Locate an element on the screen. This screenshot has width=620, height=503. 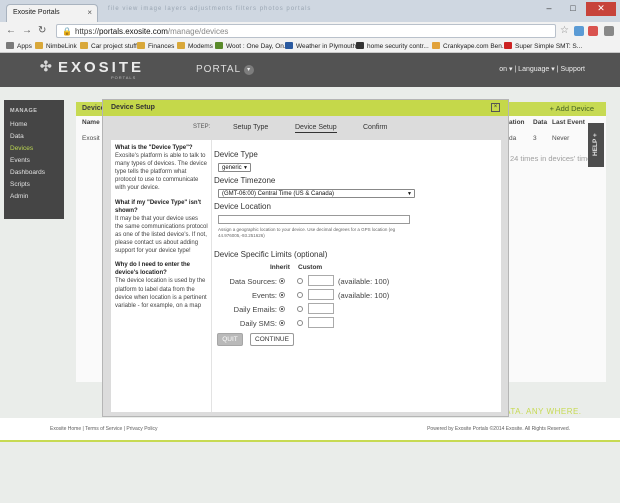
tab-close-icon: × is located at coordinates (89, 12).